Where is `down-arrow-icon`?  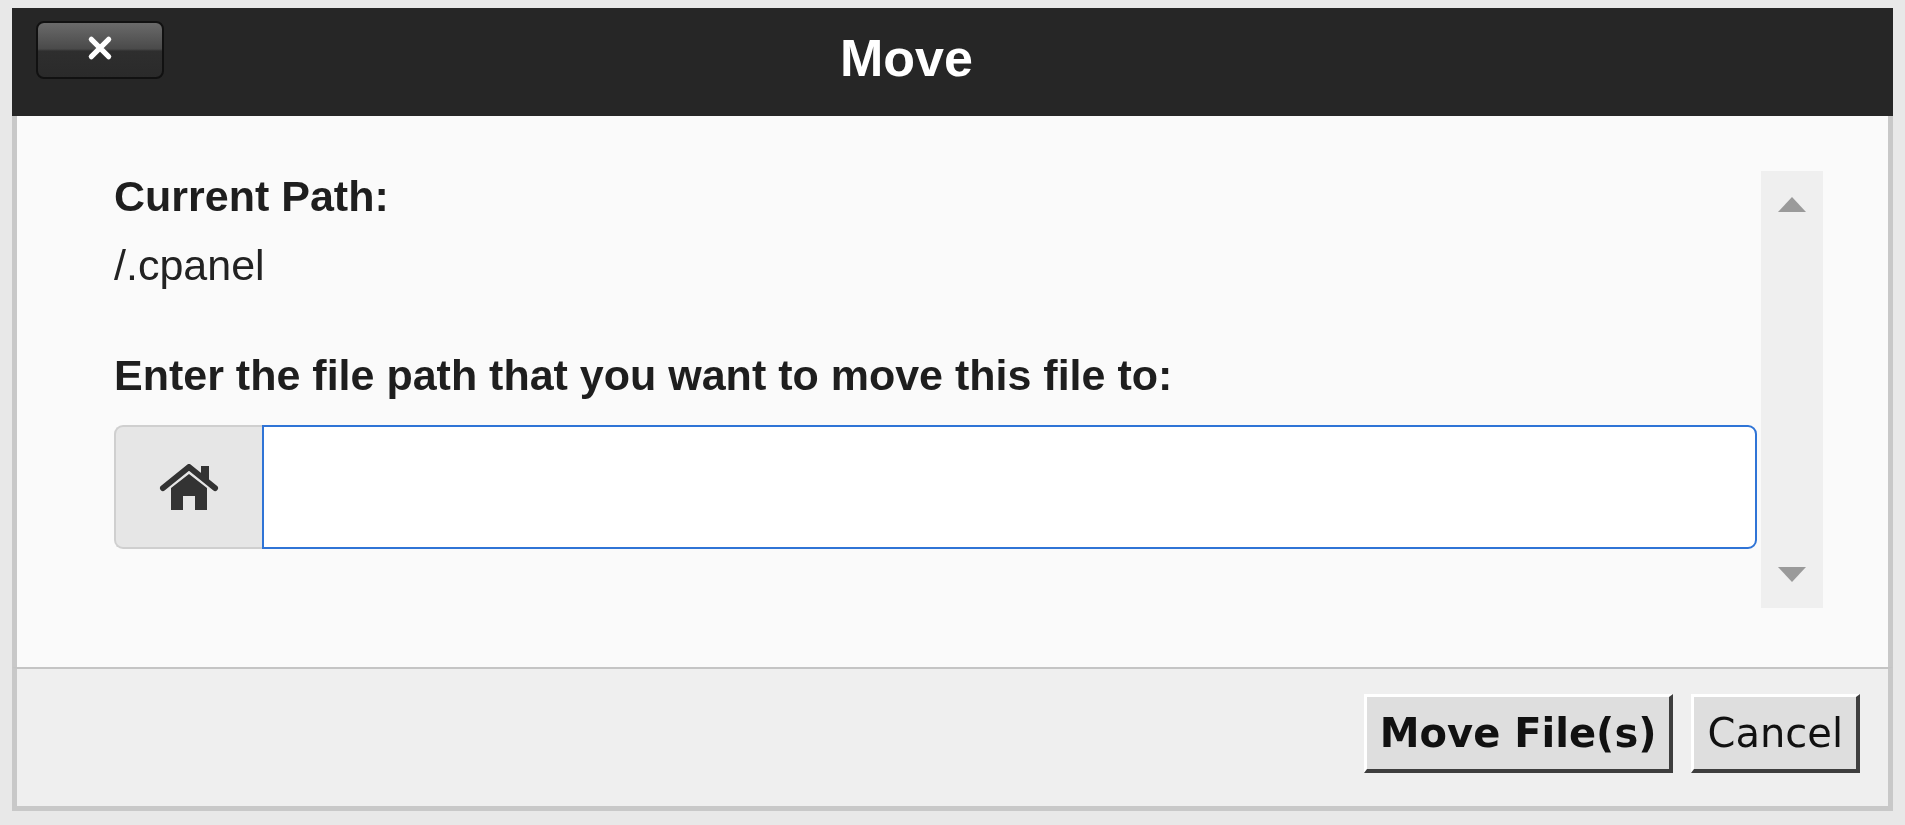 down-arrow-icon is located at coordinates (1792, 574).